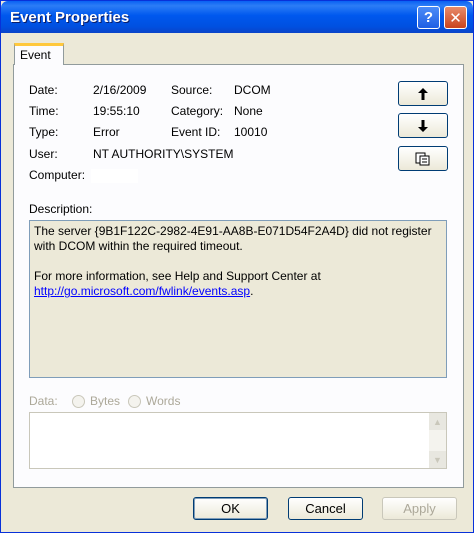 The width and height of the screenshot is (474, 533). What do you see at coordinates (437, 421) in the screenshot?
I see `scroll-up-icon: ▲` at bounding box center [437, 421].